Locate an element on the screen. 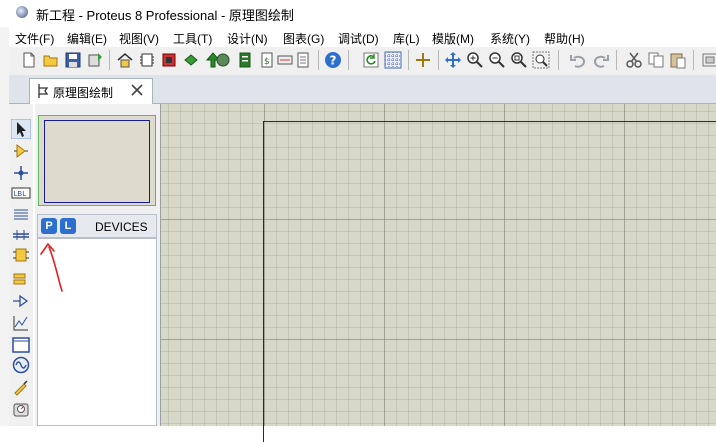  home-icon is located at coordinates (125, 60).